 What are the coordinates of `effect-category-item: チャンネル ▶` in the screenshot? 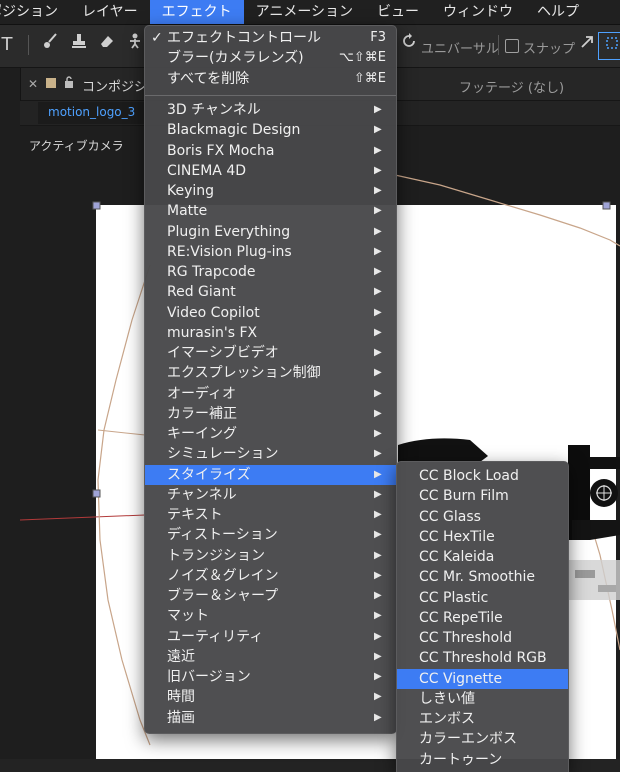 It's located at (270, 495).